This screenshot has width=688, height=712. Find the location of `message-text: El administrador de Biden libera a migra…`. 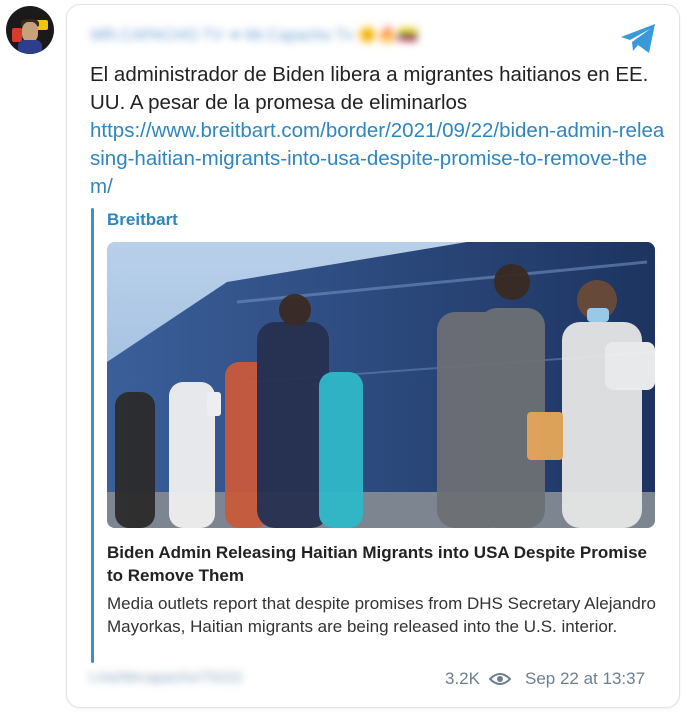

message-text: El administrador de Biden libera a migra… is located at coordinates (369, 88).